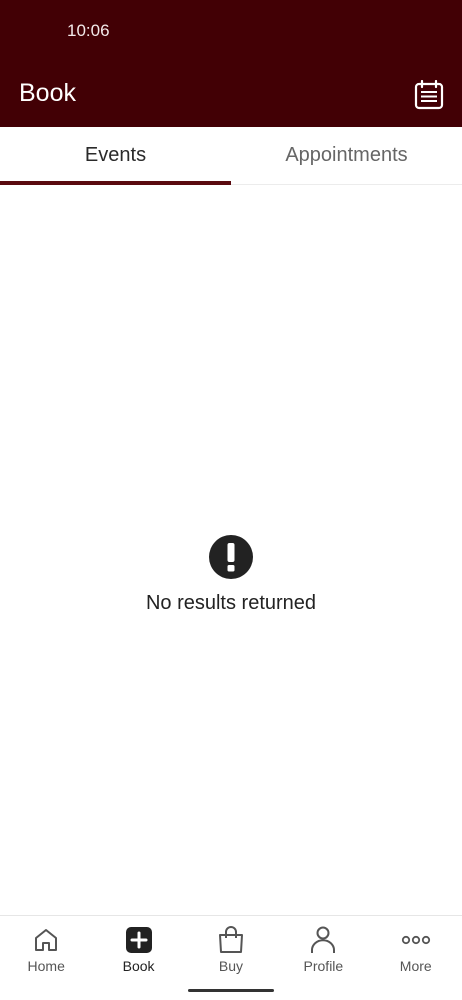 This screenshot has height=1000, width=462. What do you see at coordinates (115, 183) in the screenshot?
I see `active-tab-indicator` at bounding box center [115, 183].